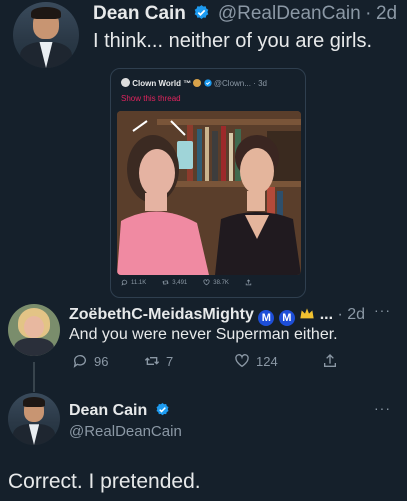 This screenshot has height=501, width=407. I want to click on reply-actions: 96 7 124, so click(207, 361).